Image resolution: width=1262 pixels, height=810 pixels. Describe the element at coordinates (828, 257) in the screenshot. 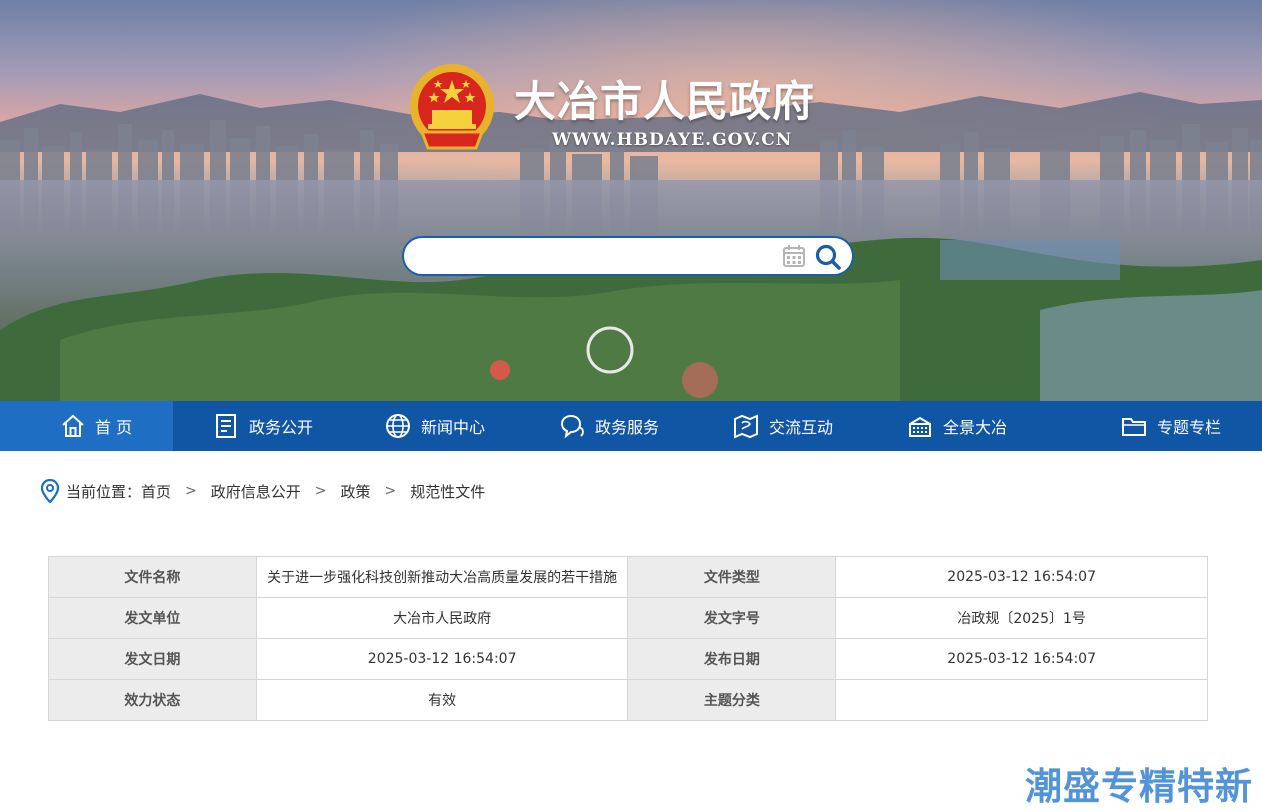

I see `search-icon` at that location.